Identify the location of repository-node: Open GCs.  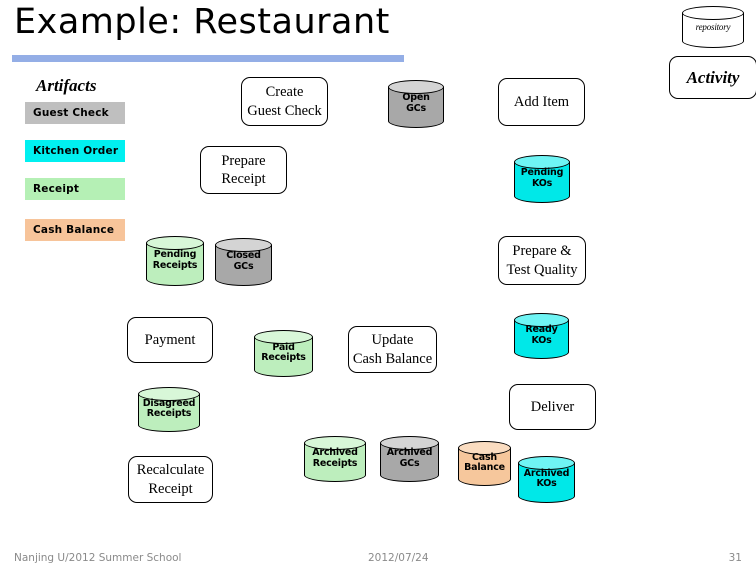
(416, 104).